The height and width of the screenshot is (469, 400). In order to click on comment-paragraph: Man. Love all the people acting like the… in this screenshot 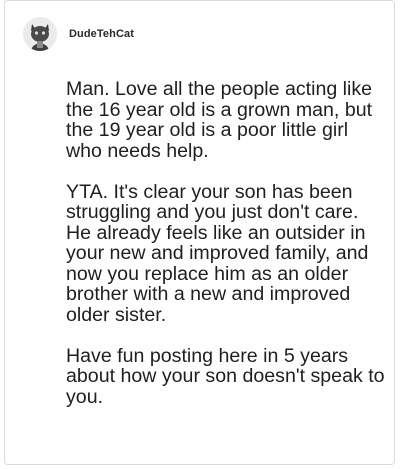, I will do `click(219, 120)`.